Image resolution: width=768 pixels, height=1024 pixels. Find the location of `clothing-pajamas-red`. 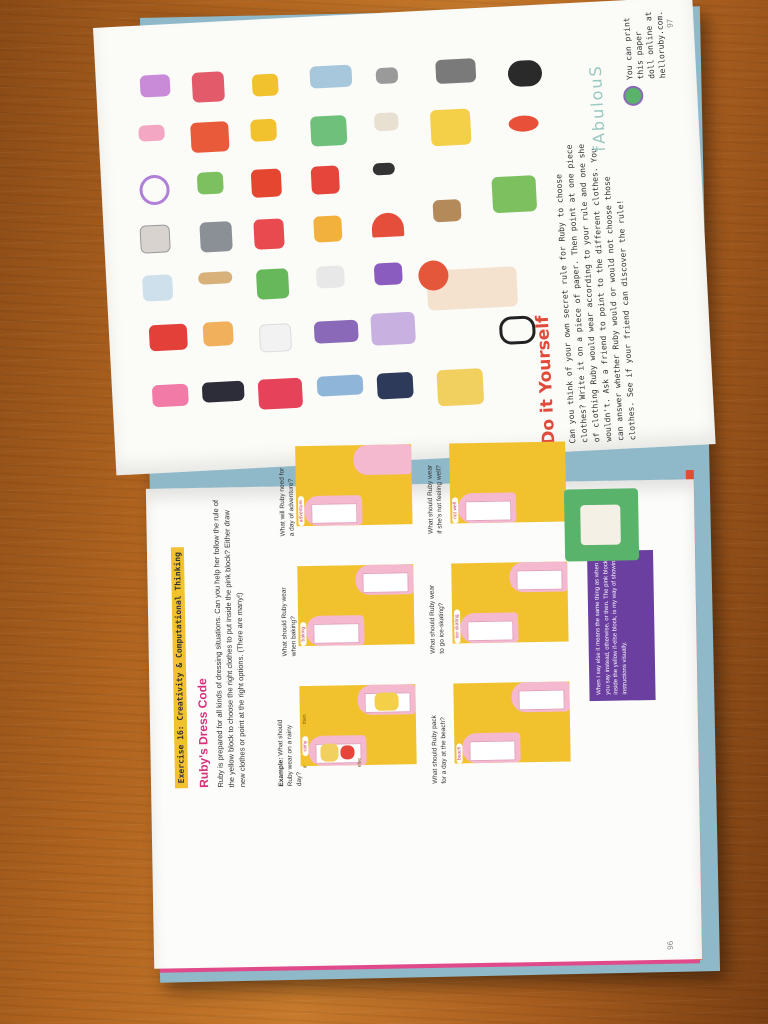

clothing-pajamas-red is located at coordinates (280, 393).